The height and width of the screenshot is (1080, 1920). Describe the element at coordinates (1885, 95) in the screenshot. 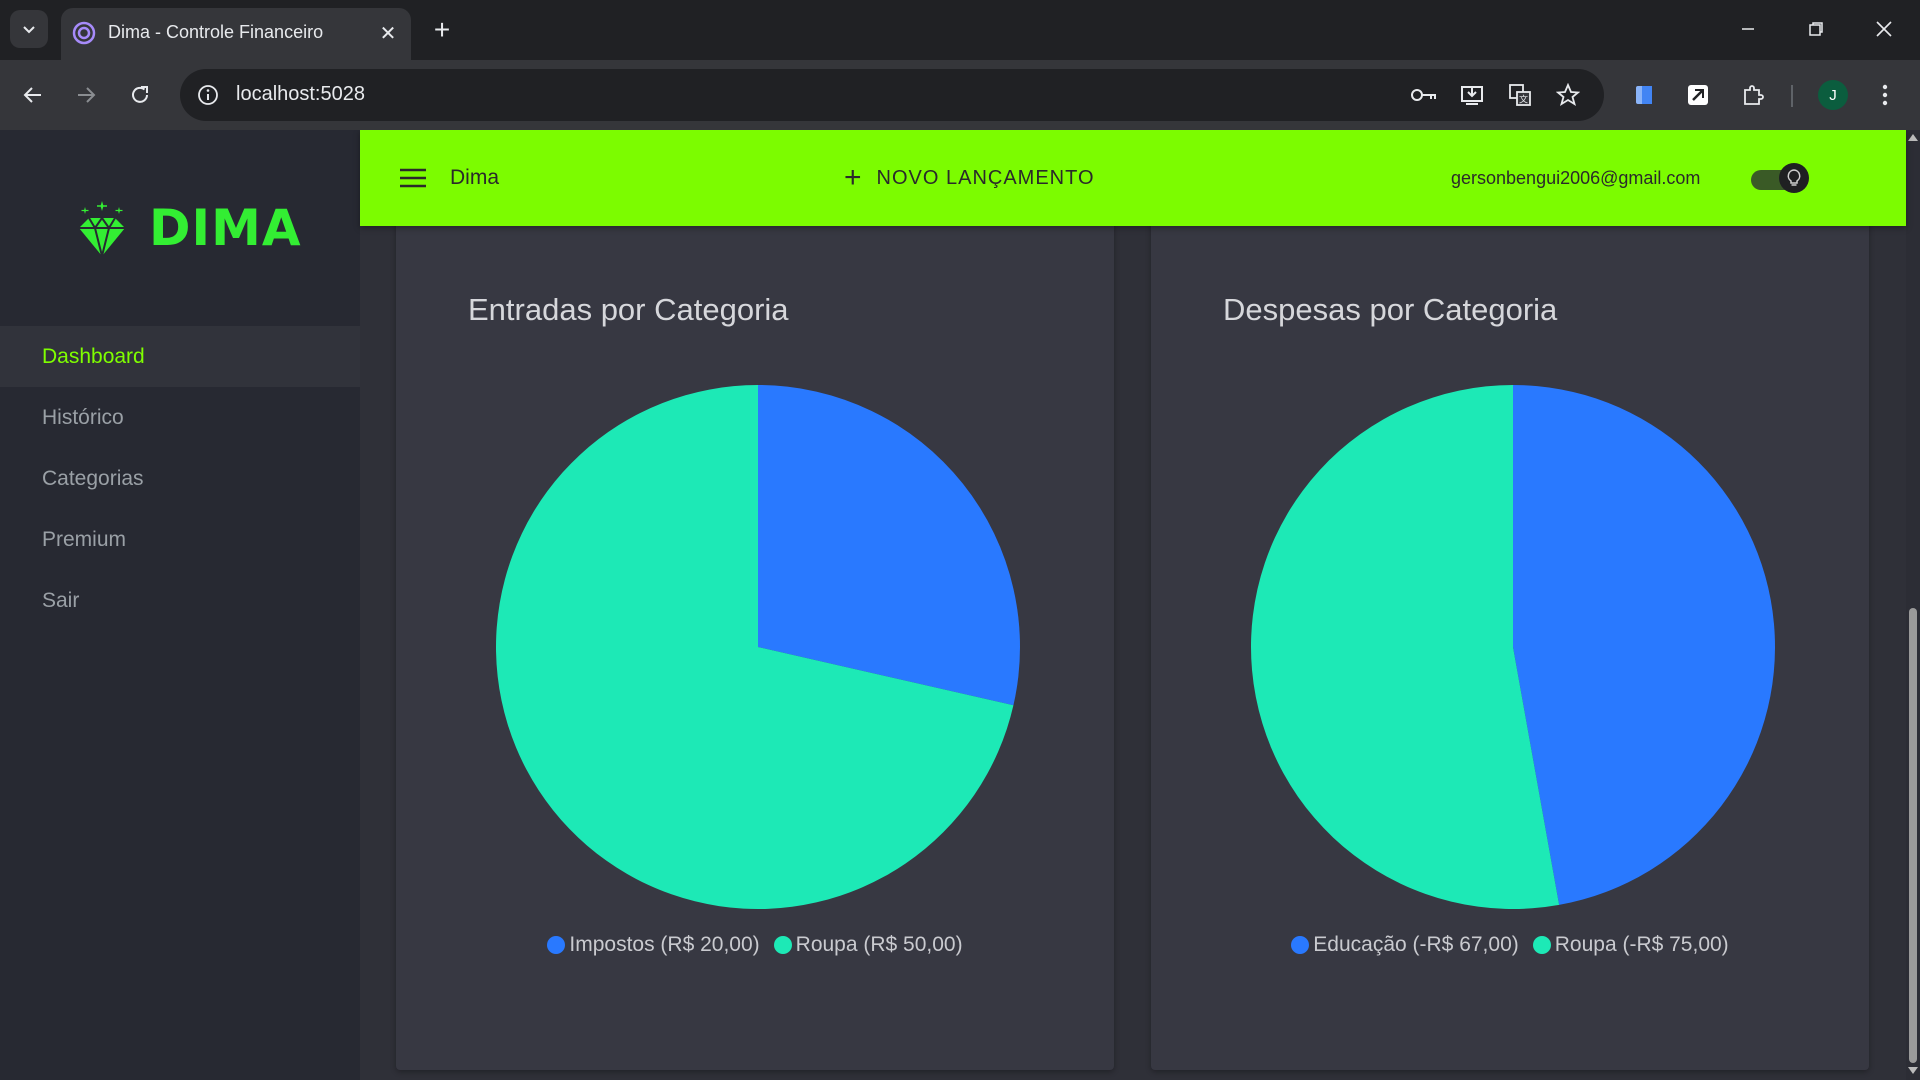

I see `more-vert-icon` at that location.